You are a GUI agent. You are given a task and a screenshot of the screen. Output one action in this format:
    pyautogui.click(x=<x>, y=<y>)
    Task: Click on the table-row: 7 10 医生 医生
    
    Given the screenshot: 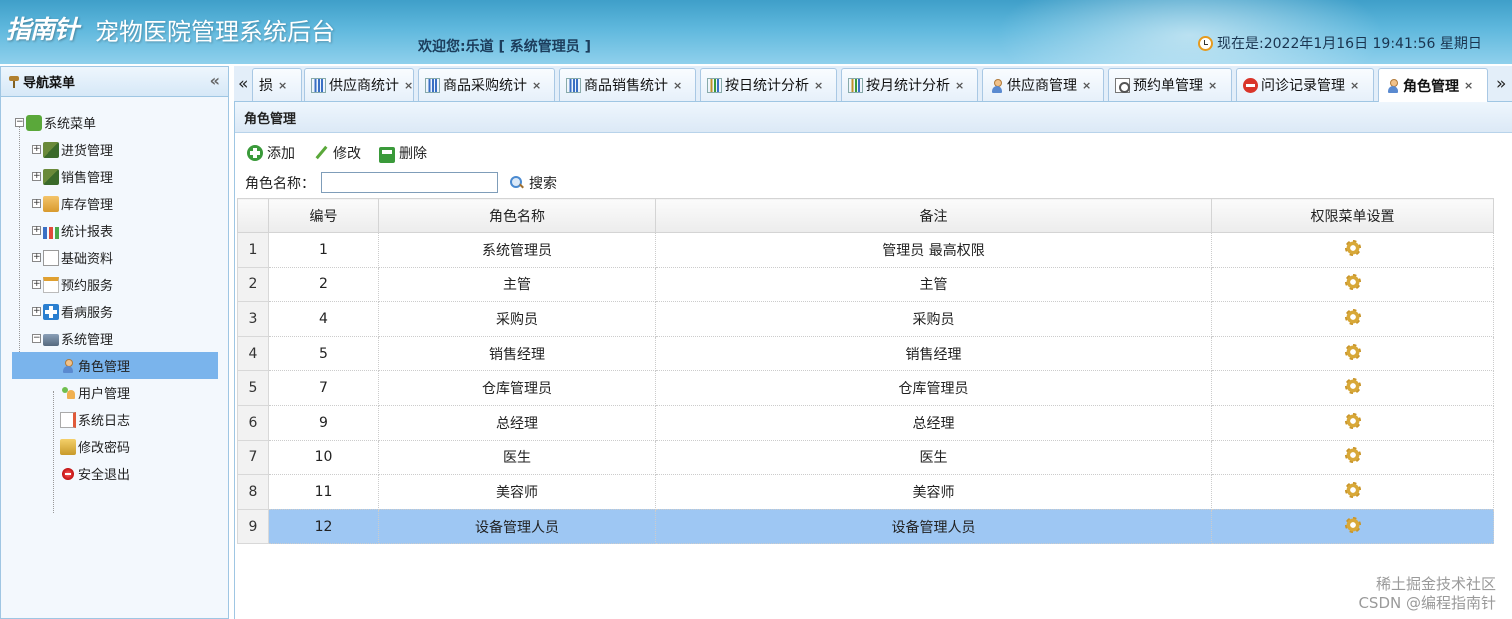 What is the action you would take?
    pyautogui.click(x=865, y=457)
    